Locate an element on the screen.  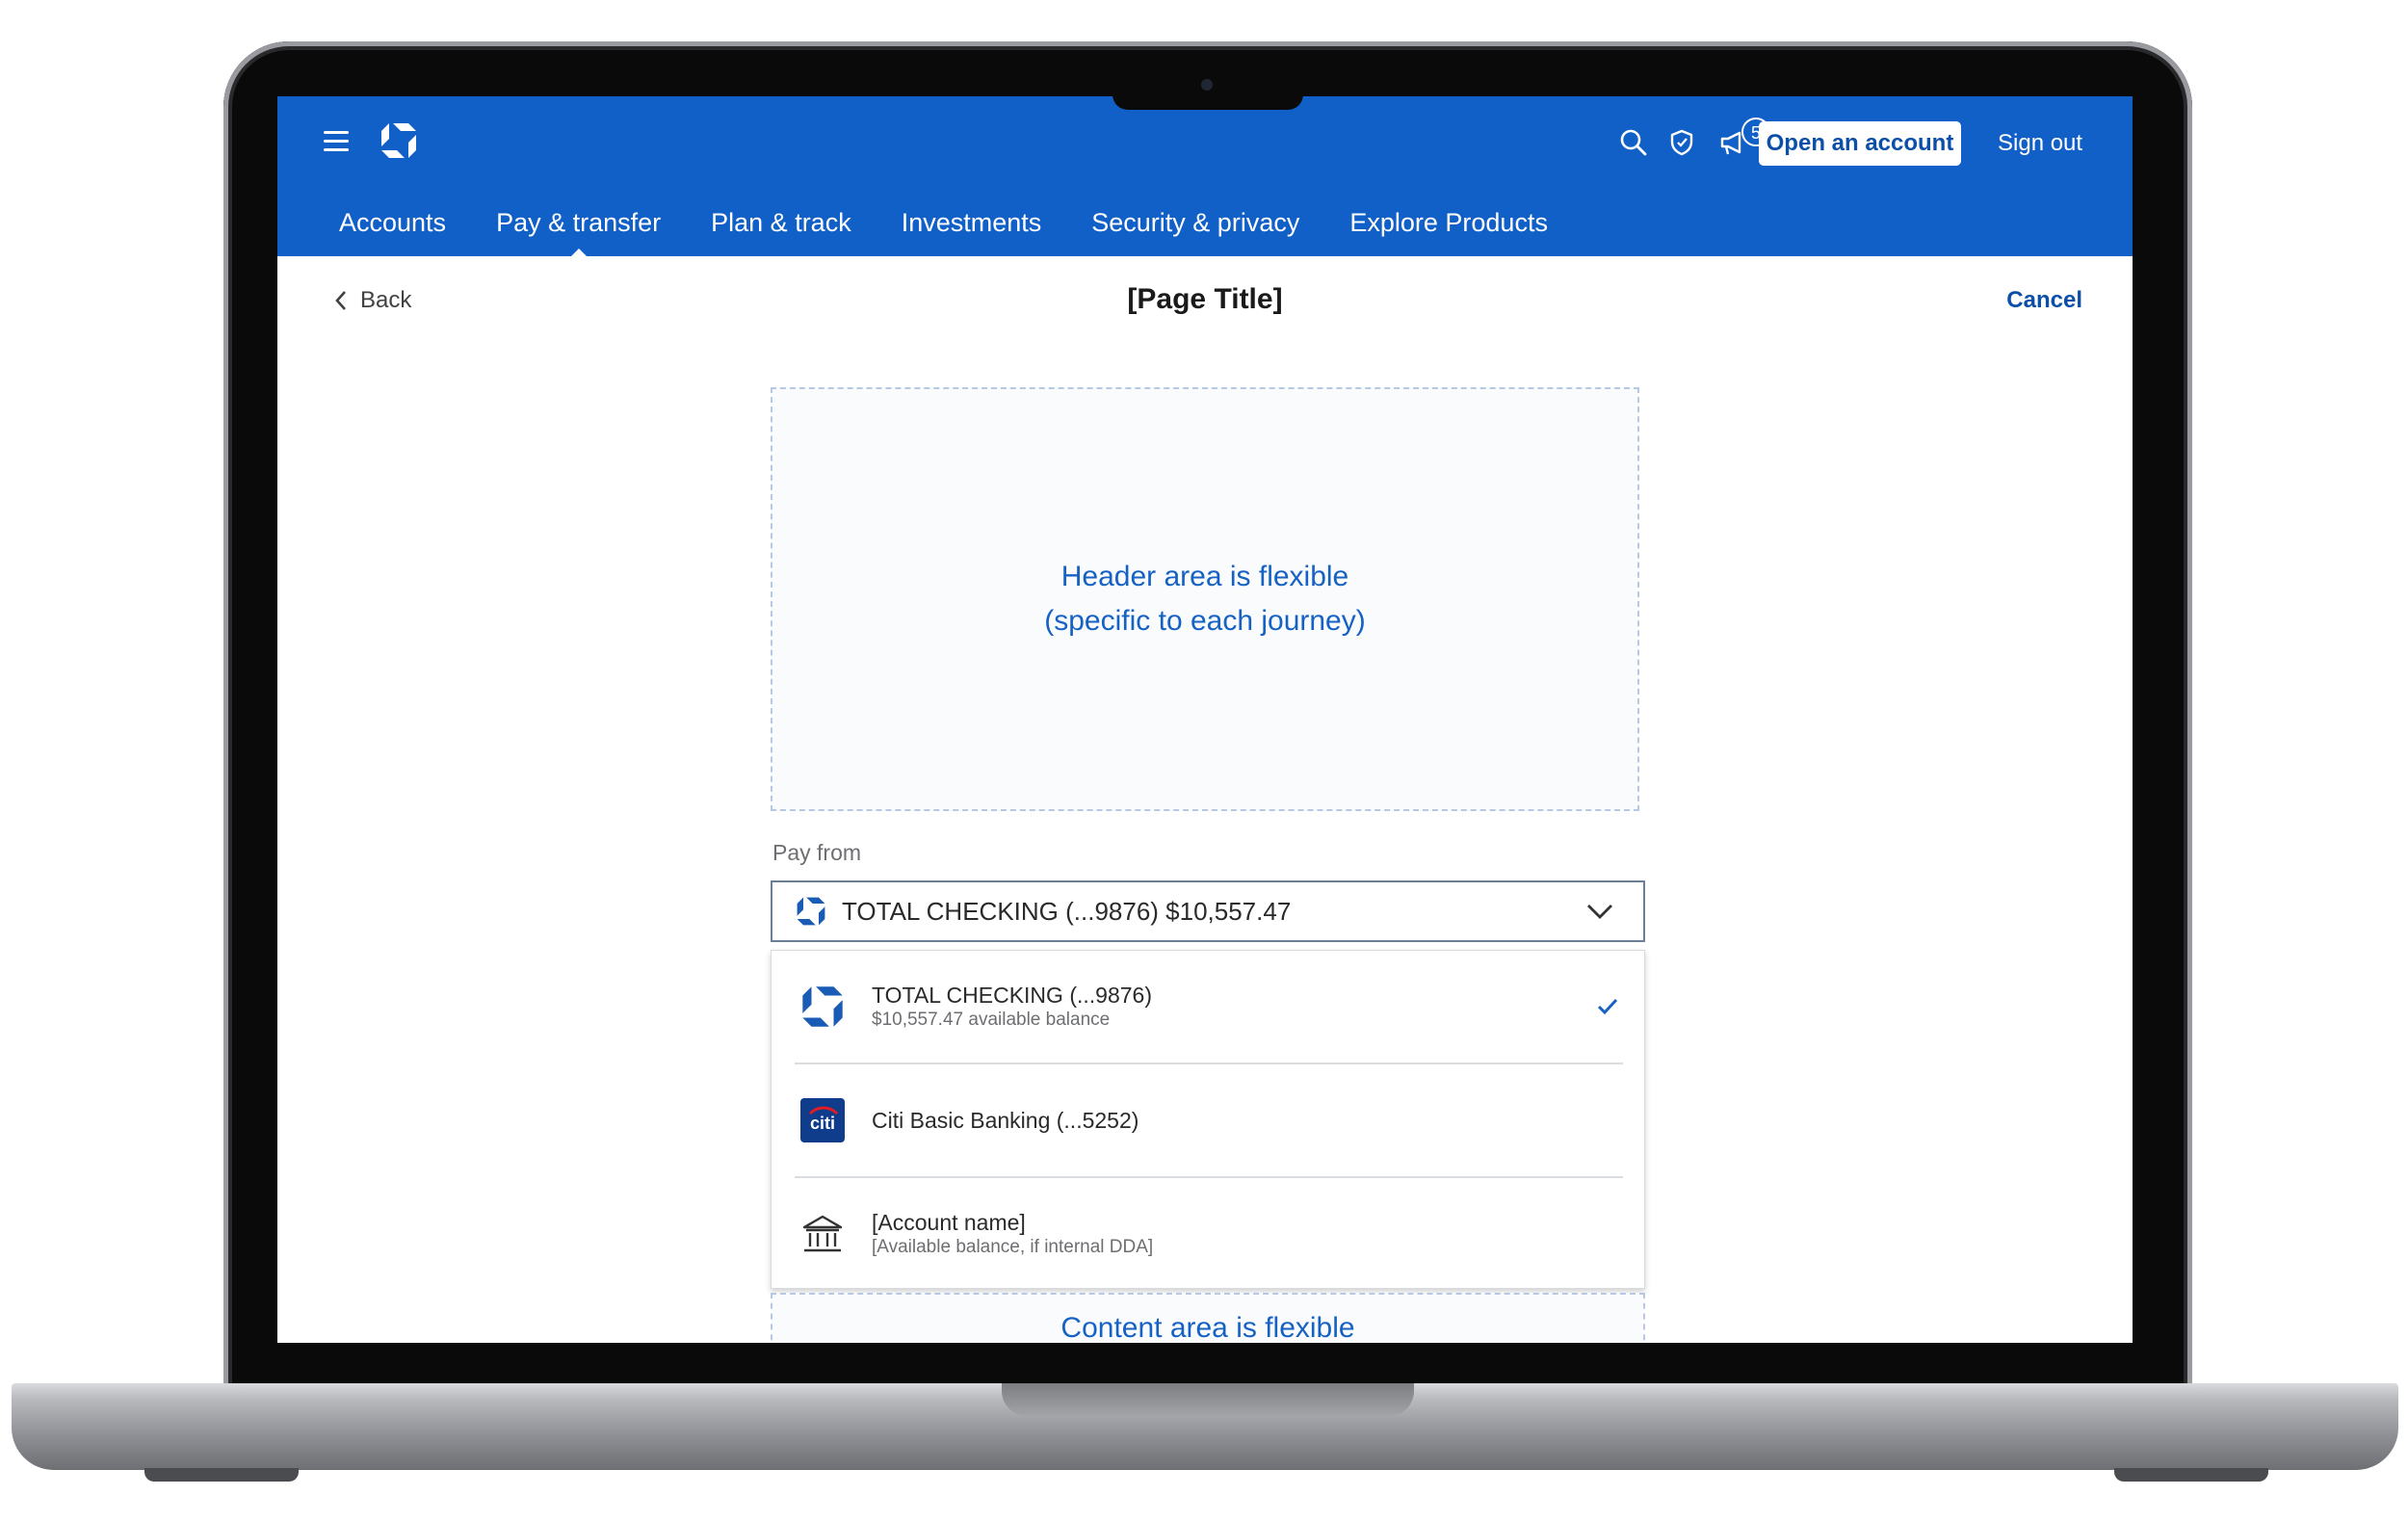
page-title: [Page Title] is located at coordinates (1205, 299).